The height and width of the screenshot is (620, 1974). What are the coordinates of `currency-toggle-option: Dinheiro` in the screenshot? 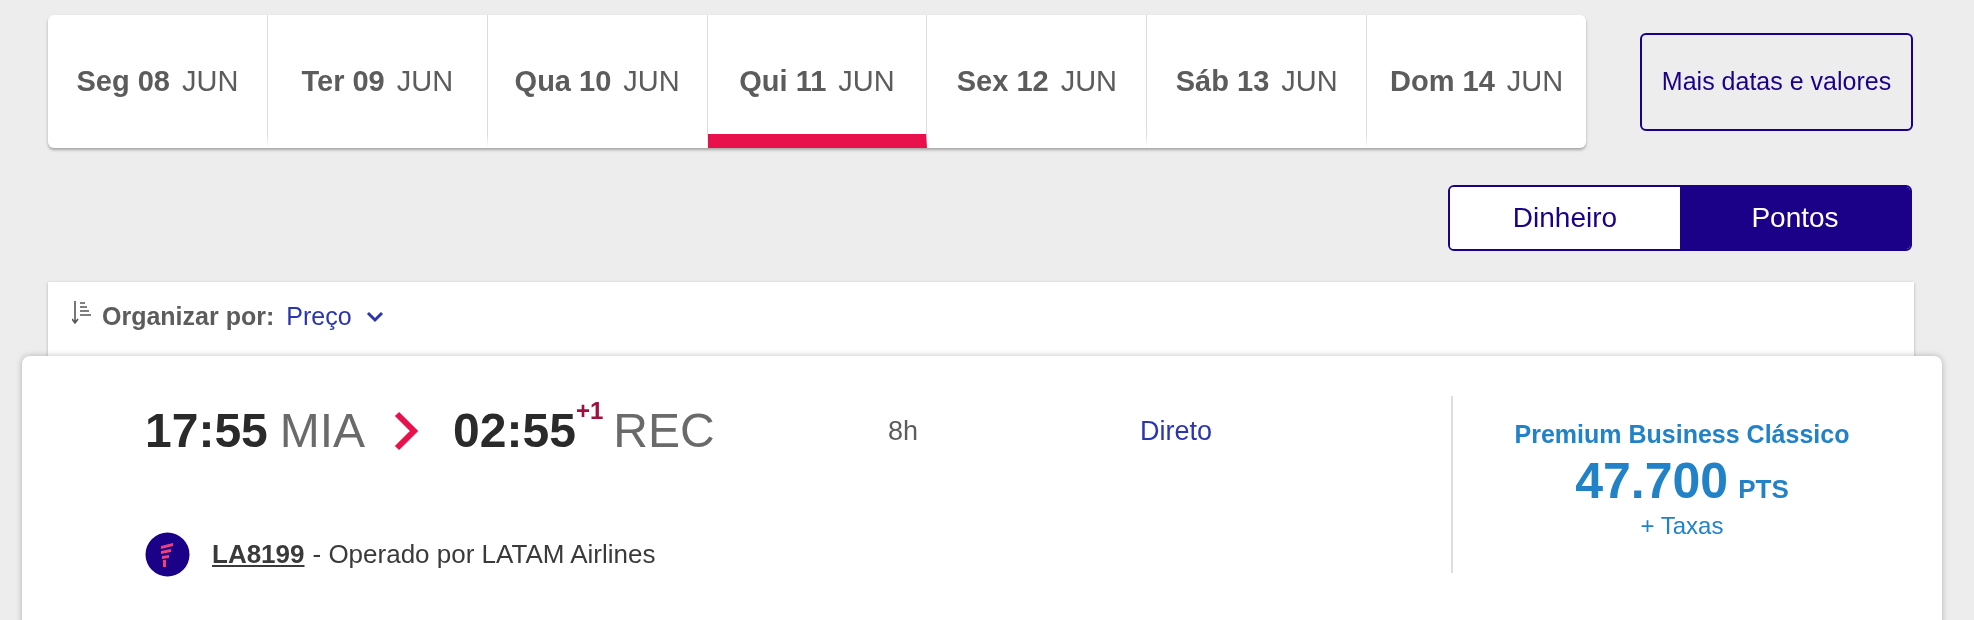 It's located at (1565, 218).